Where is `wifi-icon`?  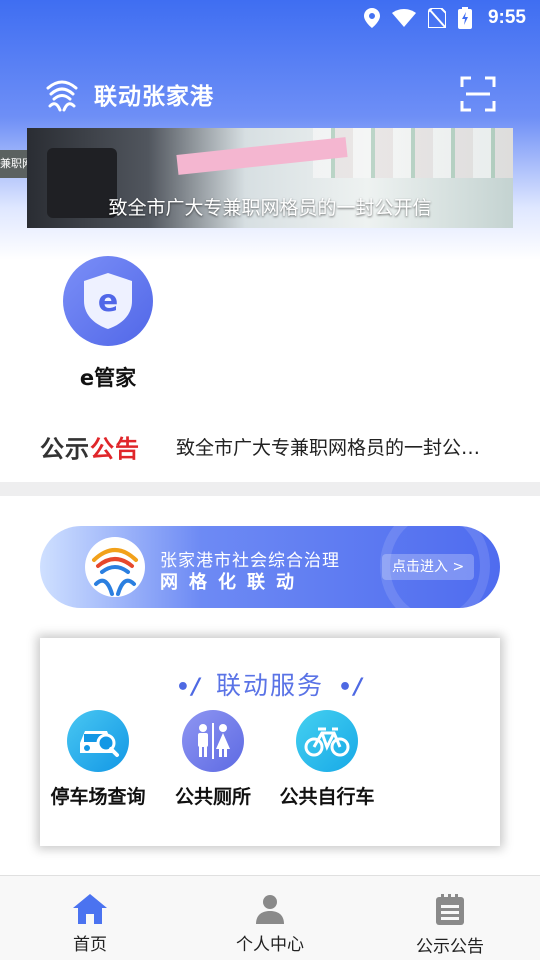 wifi-icon is located at coordinates (403, 18).